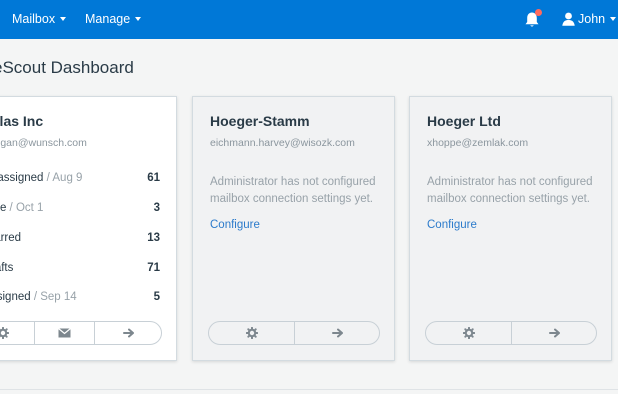 The width and height of the screenshot is (618, 394). Describe the element at coordinates (53, 297) in the screenshot. I see `folder-date: / Sep 14` at that location.